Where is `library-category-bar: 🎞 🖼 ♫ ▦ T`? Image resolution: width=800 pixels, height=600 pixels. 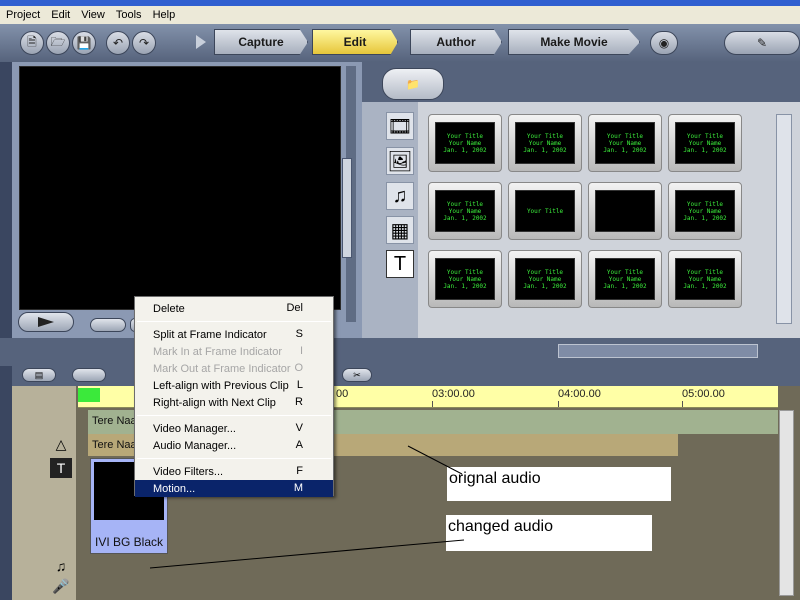
library-category-bar: 🎞 🖼 ♫ ▦ T is located at coordinates (390, 220).